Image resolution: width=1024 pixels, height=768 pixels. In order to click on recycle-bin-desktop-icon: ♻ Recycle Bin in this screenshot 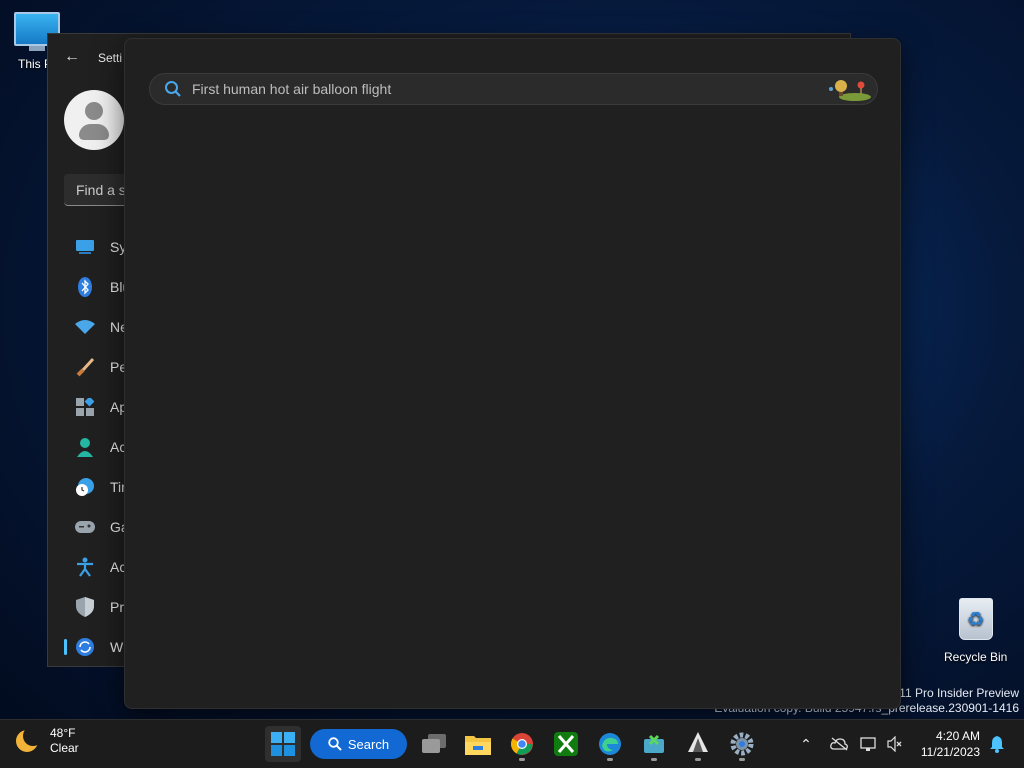, I will do `click(975, 631)`.